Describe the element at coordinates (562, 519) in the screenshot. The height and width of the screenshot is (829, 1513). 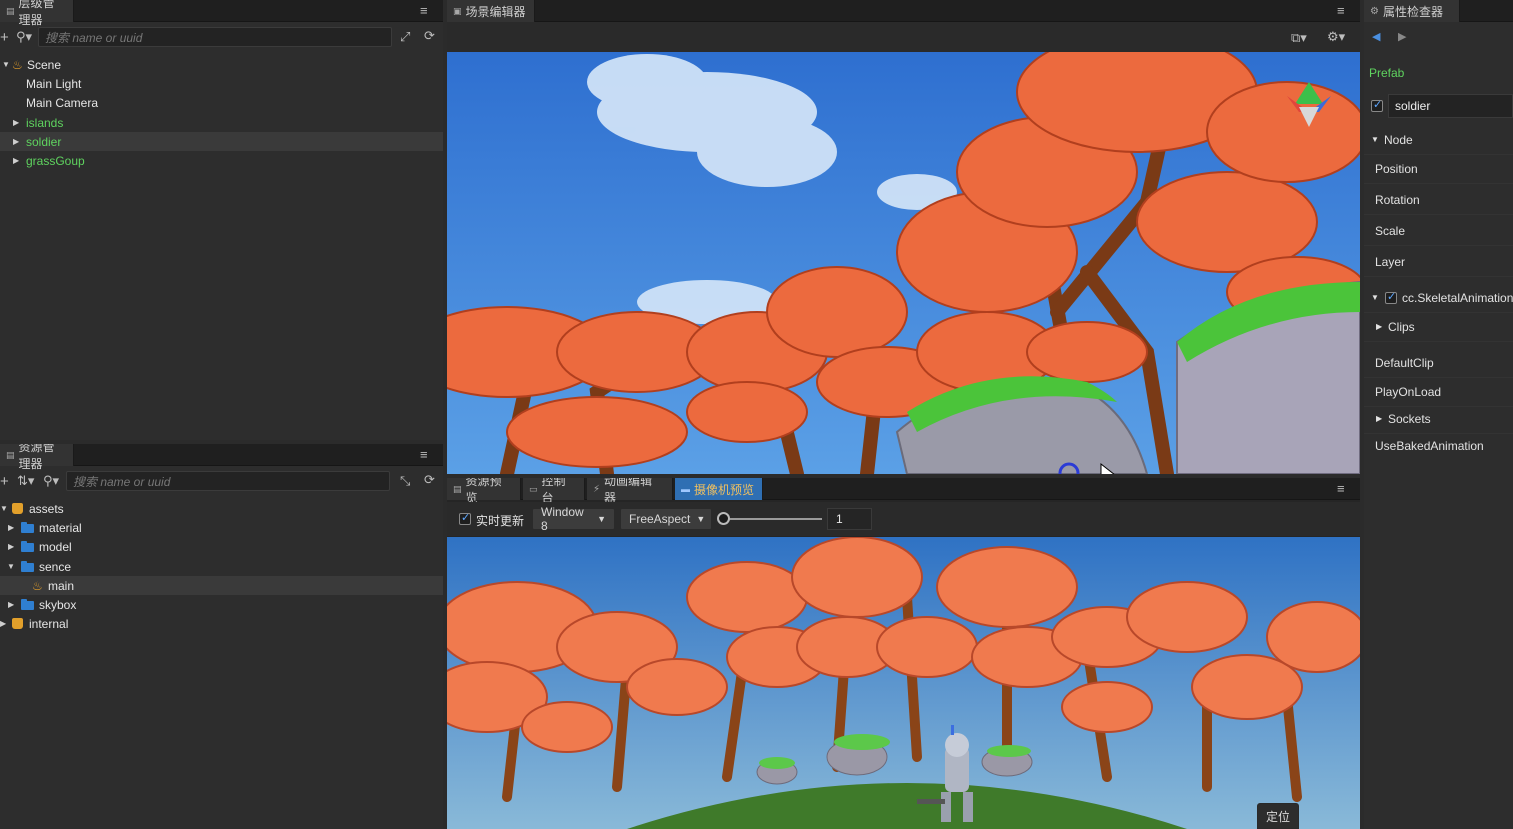
I see `window-select-label: Window 8` at that location.